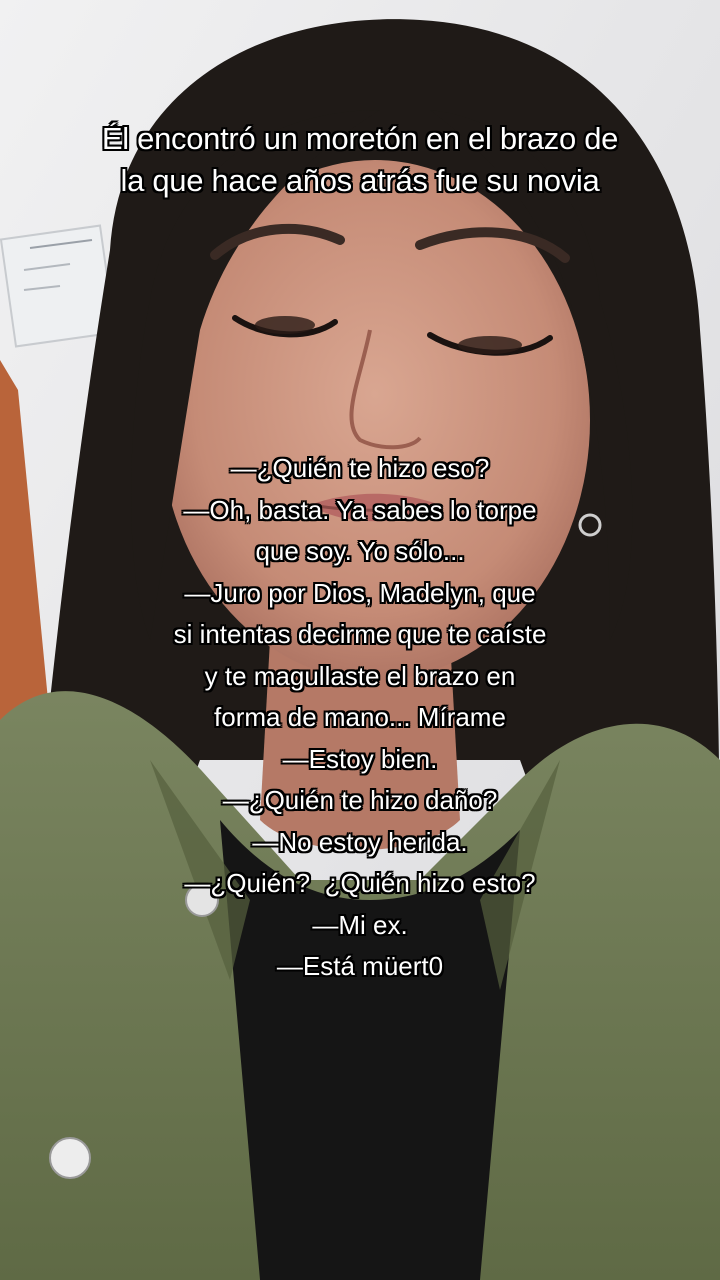 This screenshot has height=1280, width=720. Describe the element at coordinates (360, 468) in the screenshot. I see `dialogue-line: —¿Quién te hizo eso?` at that location.